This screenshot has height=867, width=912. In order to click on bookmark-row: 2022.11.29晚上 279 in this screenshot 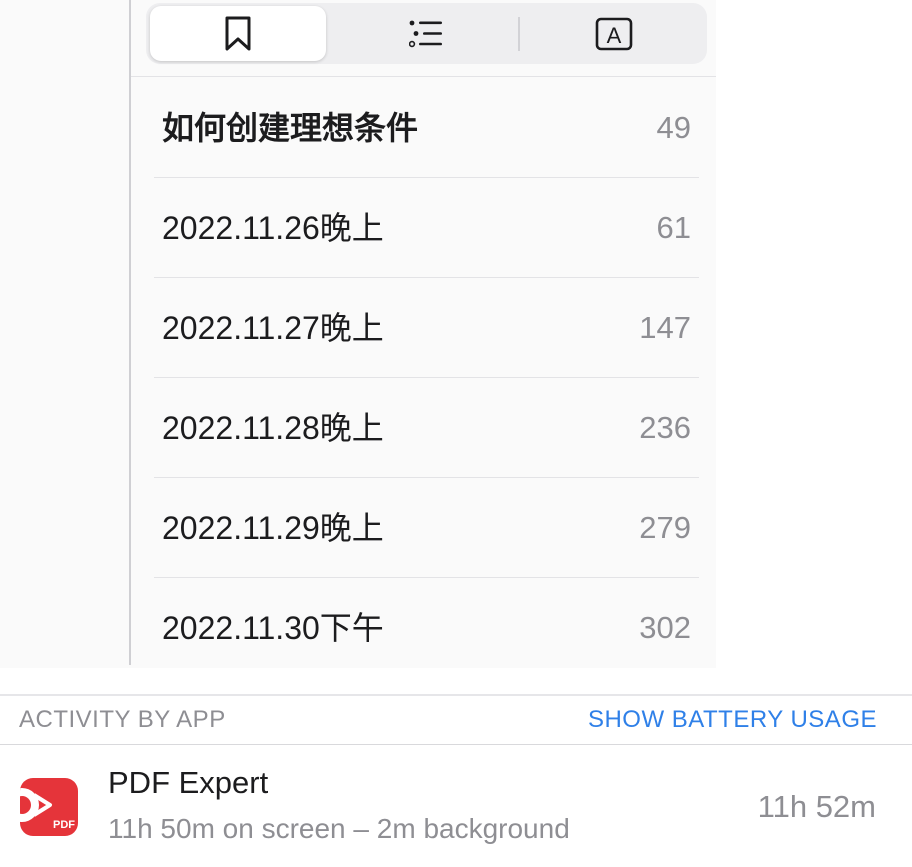, I will do `click(426, 528)`.